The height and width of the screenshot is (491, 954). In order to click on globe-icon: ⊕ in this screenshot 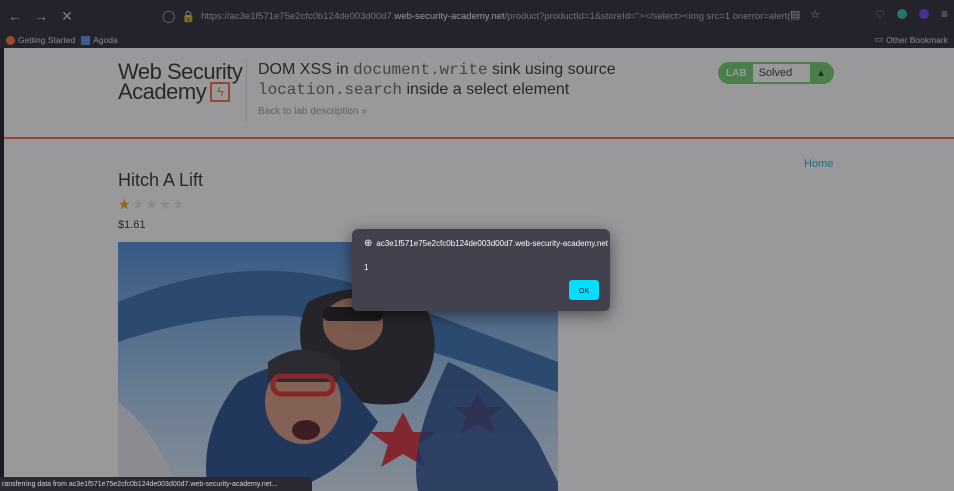, I will do `click(368, 243)`.